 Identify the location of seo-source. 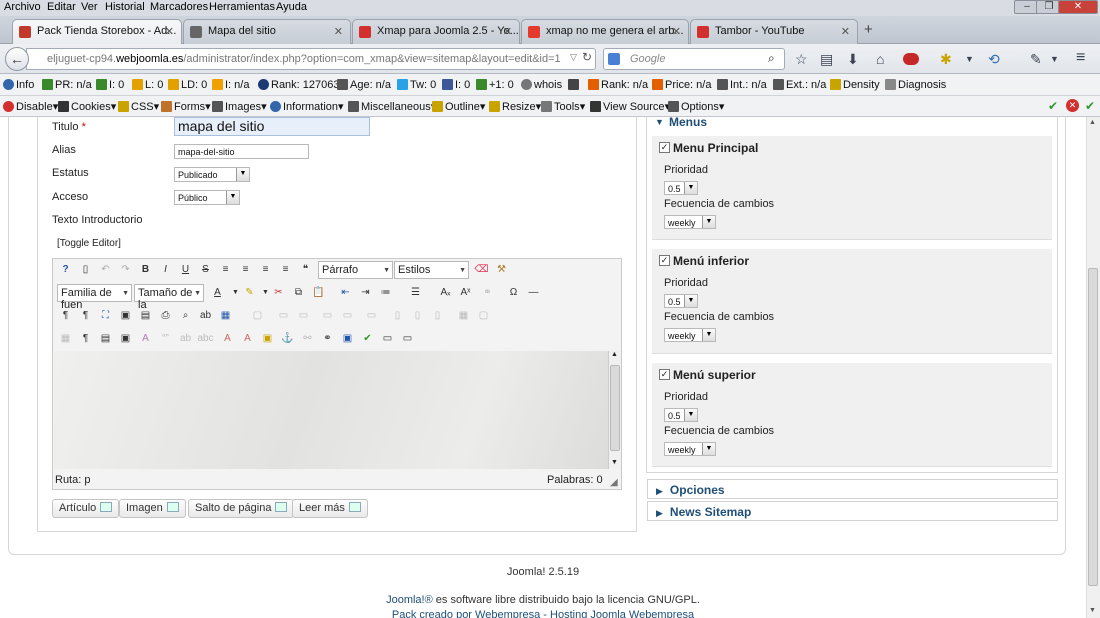
(574, 85).